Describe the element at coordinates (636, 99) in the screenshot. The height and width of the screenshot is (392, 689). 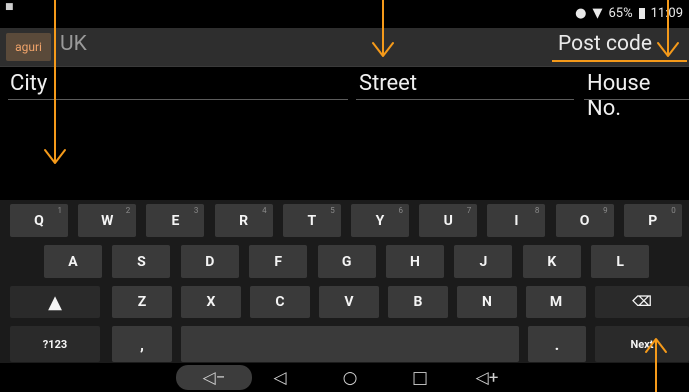
I see `house-number-underline` at that location.